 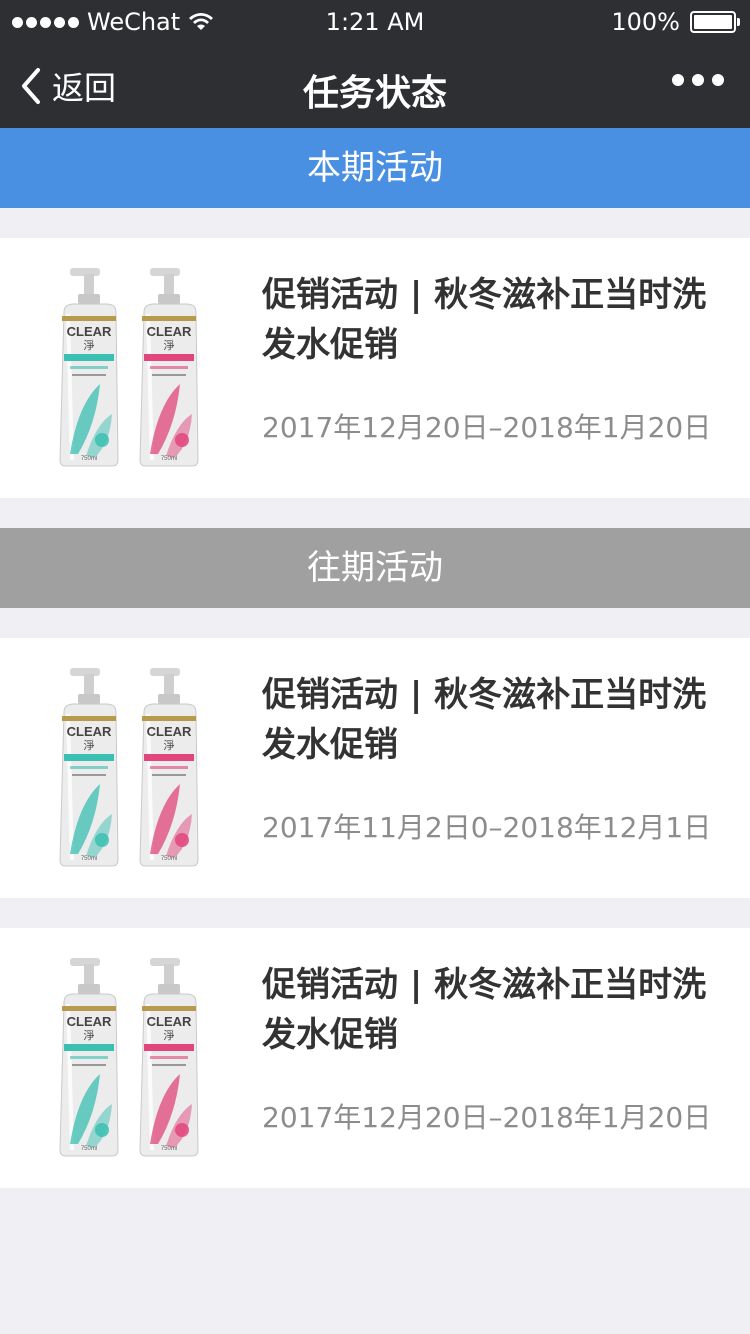 I want to click on activity-date: 2017年11月2日0–2018年12月1日, so click(x=487, y=827).